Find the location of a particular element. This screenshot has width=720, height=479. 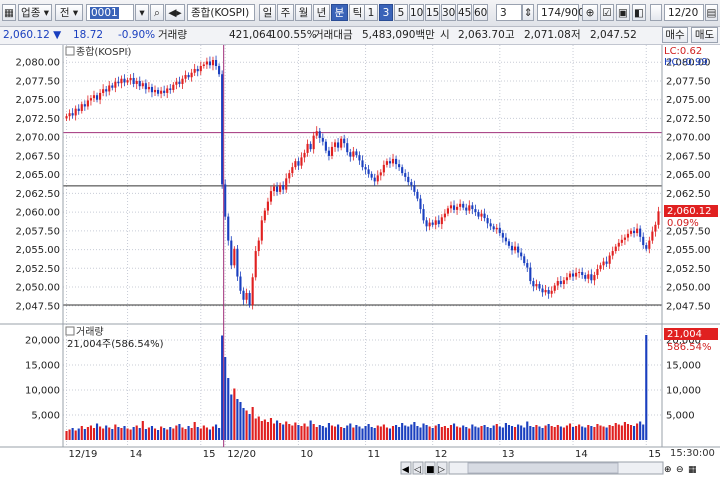

interval-button-6: 45 is located at coordinates (464, 12).